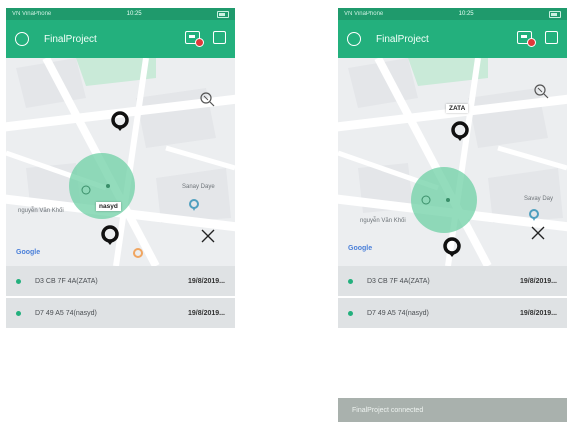 Image resolution: width=568 pixels, height=423 pixels. I want to click on snackbar: FinalProject connected, so click(452, 410).